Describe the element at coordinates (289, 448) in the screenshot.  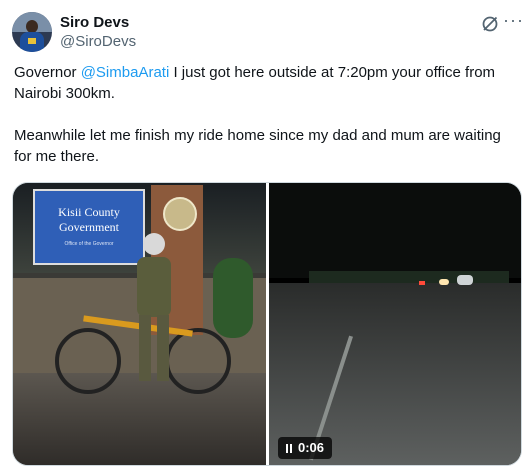
I see `pause-icon` at that location.